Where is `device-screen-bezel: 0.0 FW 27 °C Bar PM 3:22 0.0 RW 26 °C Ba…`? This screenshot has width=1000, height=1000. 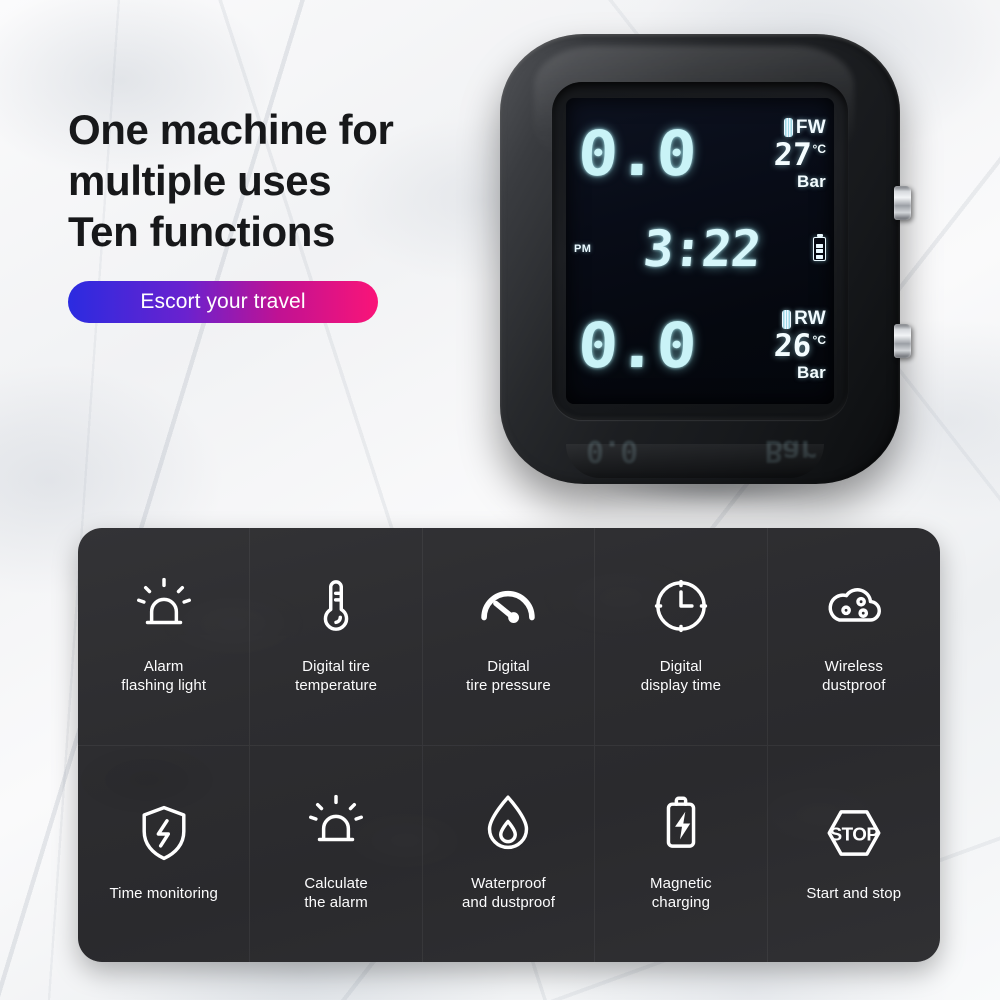
device-screen-bezel: 0.0 FW 27 °C Bar PM 3:22 0.0 RW 26 °C Ba… is located at coordinates (700, 251).